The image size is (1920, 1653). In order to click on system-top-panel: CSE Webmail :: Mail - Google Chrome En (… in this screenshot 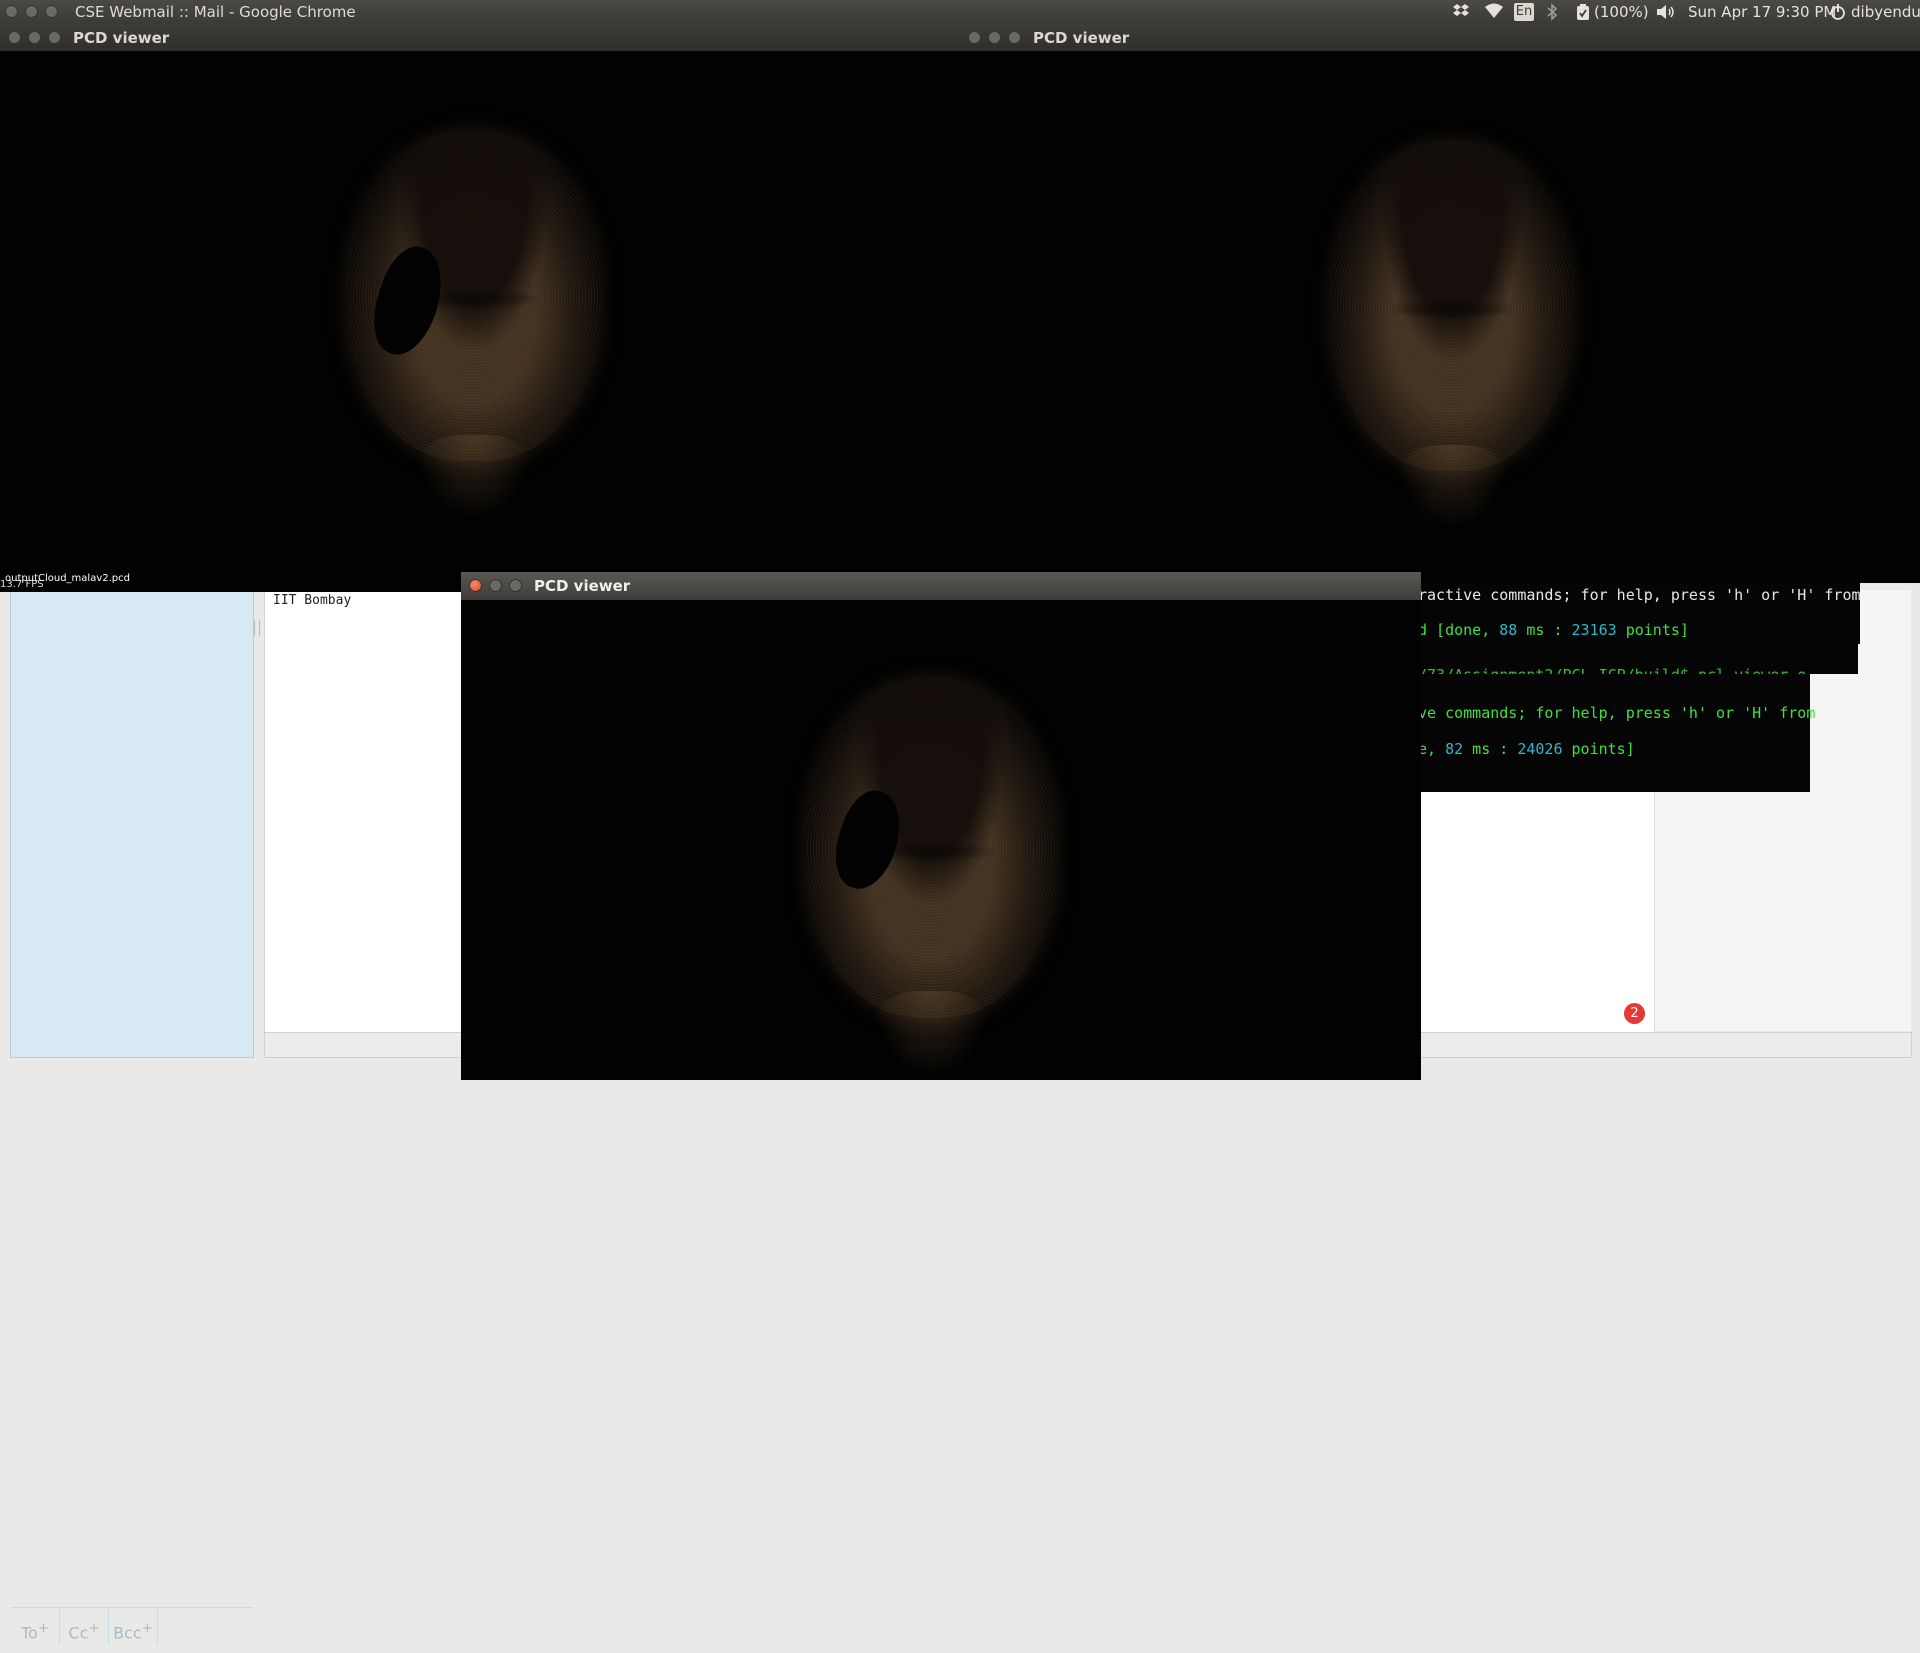, I will do `click(960, 12)`.